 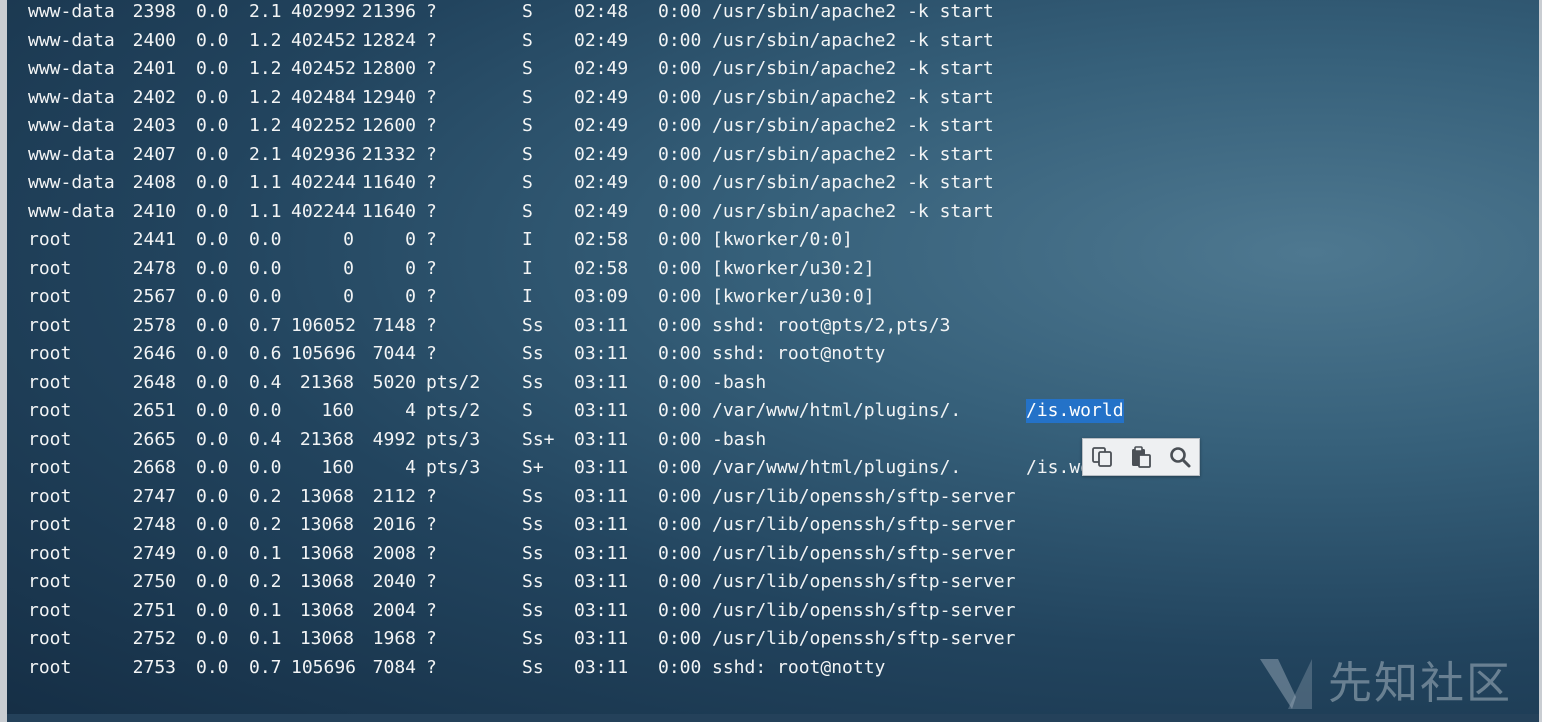 What do you see at coordinates (410, 410) in the screenshot?
I see `rss-cell: 4` at bounding box center [410, 410].